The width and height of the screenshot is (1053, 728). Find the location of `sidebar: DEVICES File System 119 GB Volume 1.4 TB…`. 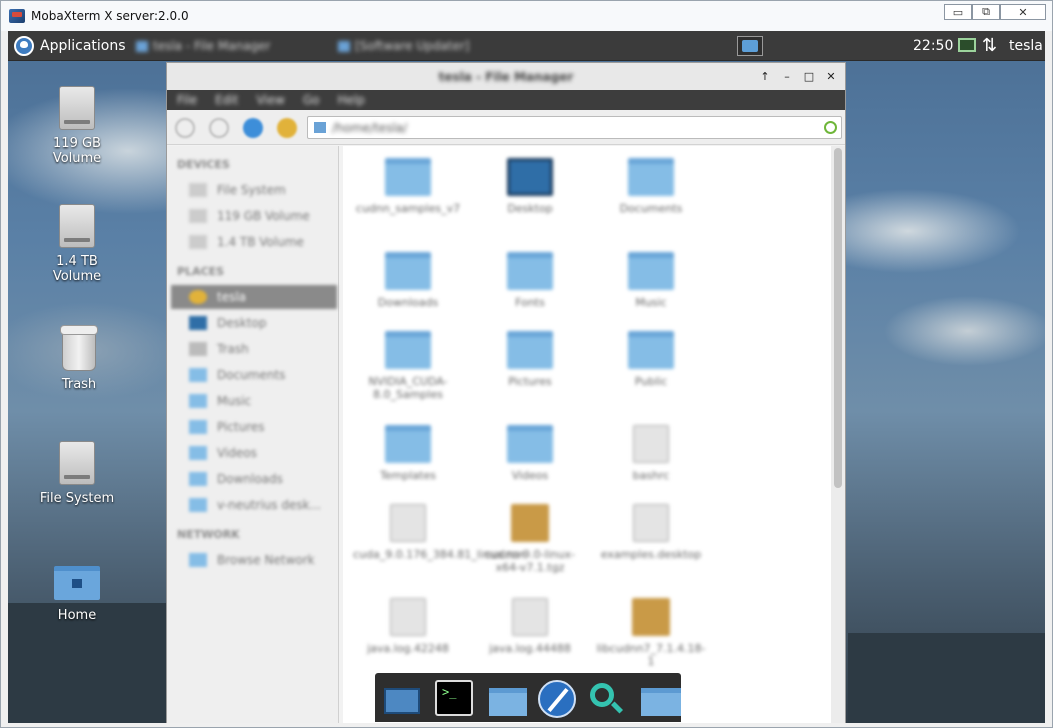

sidebar: DEVICES File System 119 GB Volume 1.4 TB… is located at coordinates (253, 434).